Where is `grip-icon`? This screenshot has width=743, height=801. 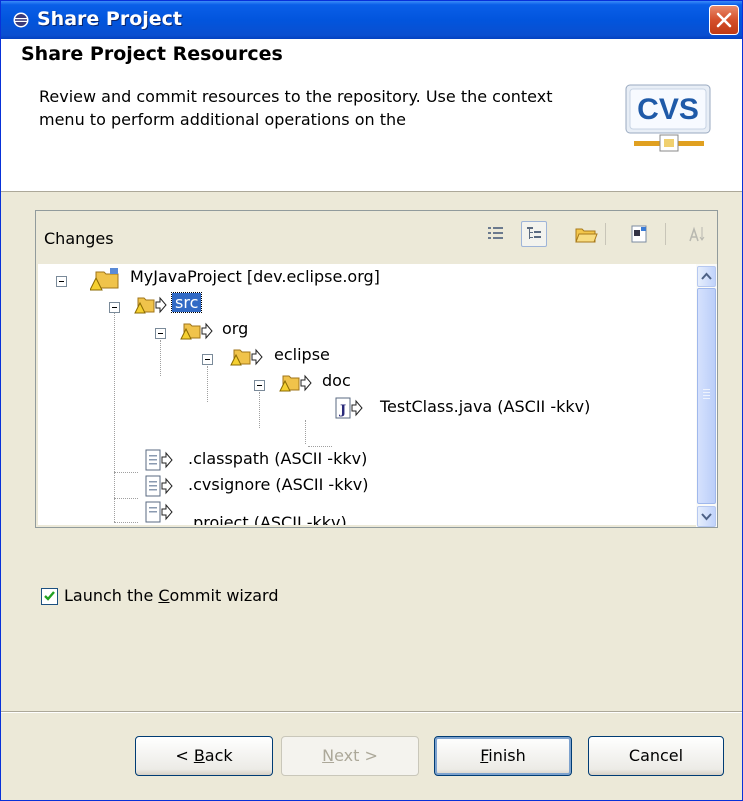 grip-icon is located at coordinates (706, 394).